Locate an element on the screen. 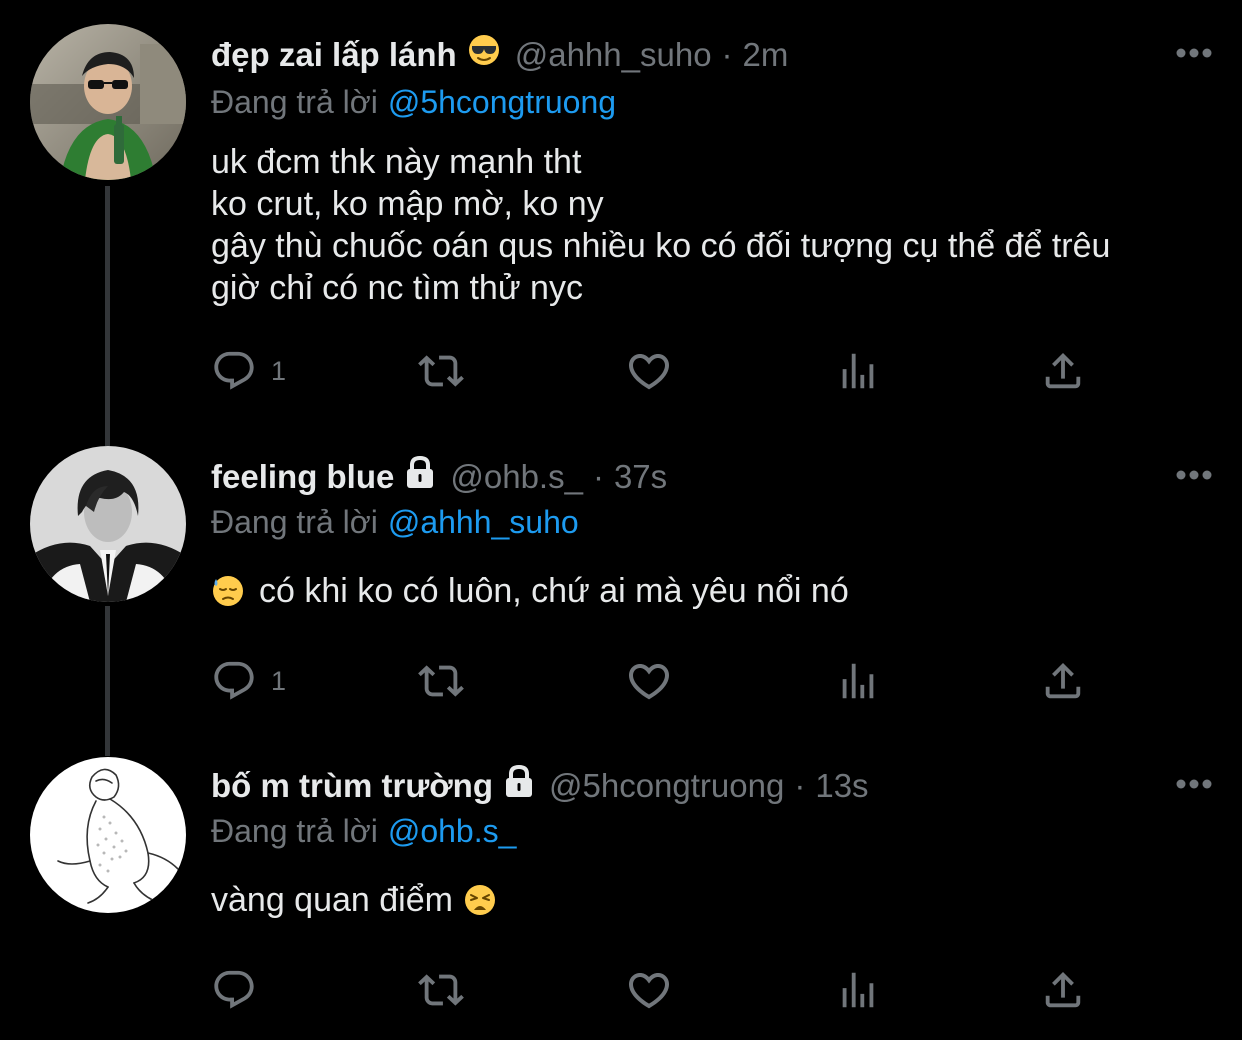 This screenshot has height=1040, width=1242. tweet-text: có khi ko có luôn, chứ ai mà yêu nổi nó is located at coordinates (530, 594).